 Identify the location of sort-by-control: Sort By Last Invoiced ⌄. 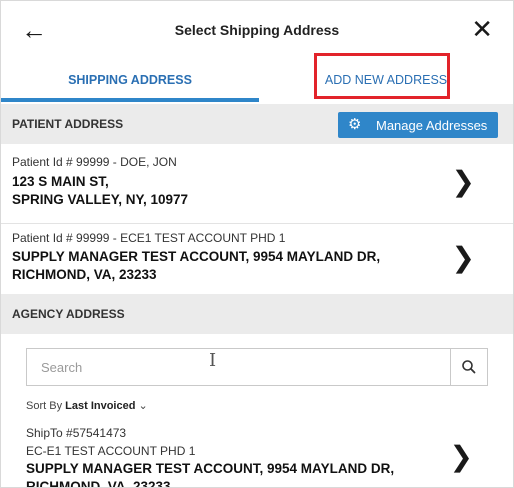
(87, 405).